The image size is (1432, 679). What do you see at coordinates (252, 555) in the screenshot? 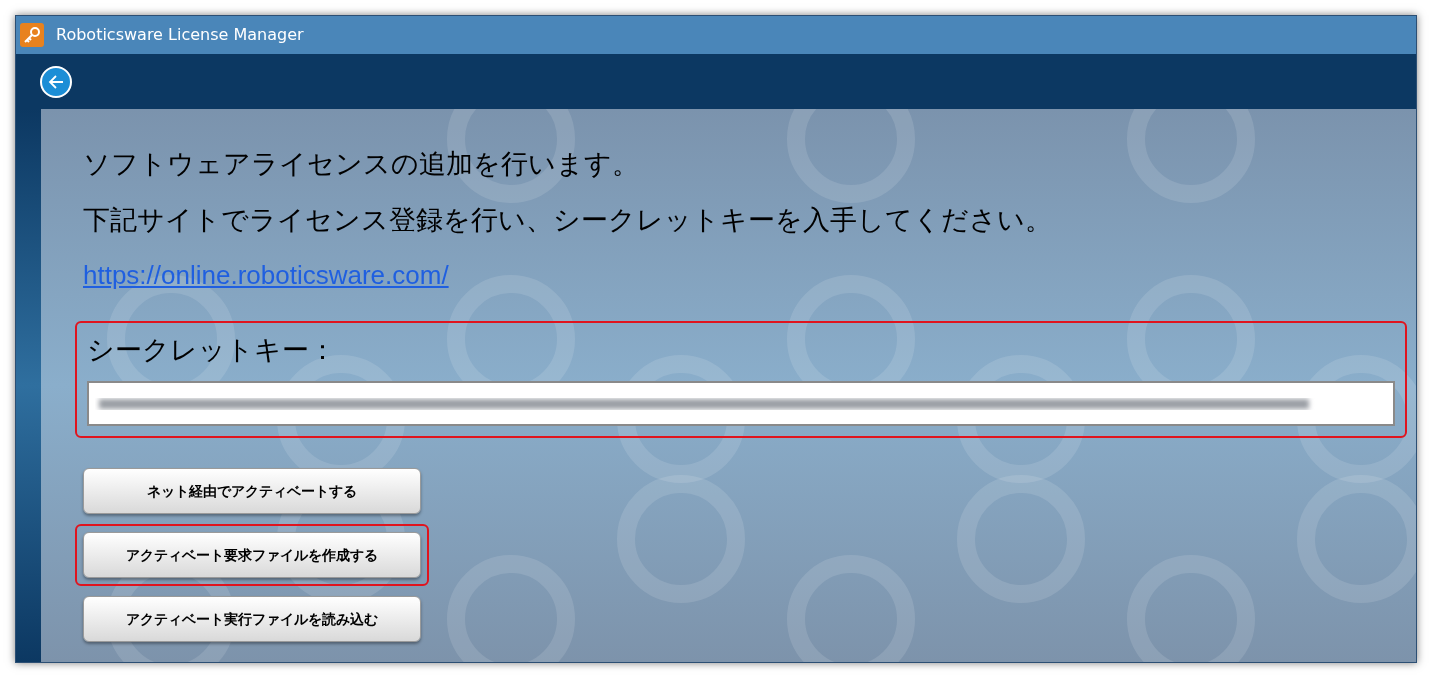
I see `action-button: アクティベート要求ファイルを作成する` at bounding box center [252, 555].